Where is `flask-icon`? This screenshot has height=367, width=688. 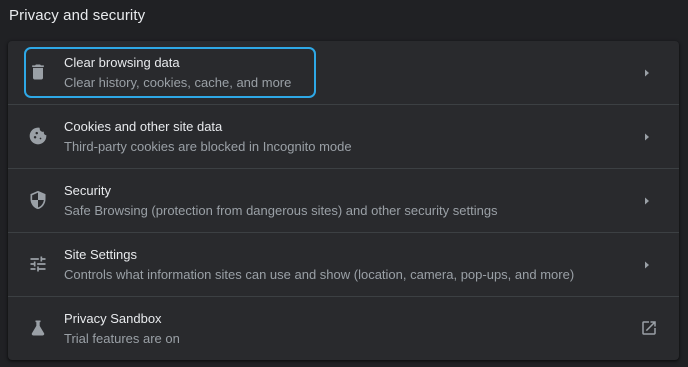
flask-icon is located at coordinates (38, 328).